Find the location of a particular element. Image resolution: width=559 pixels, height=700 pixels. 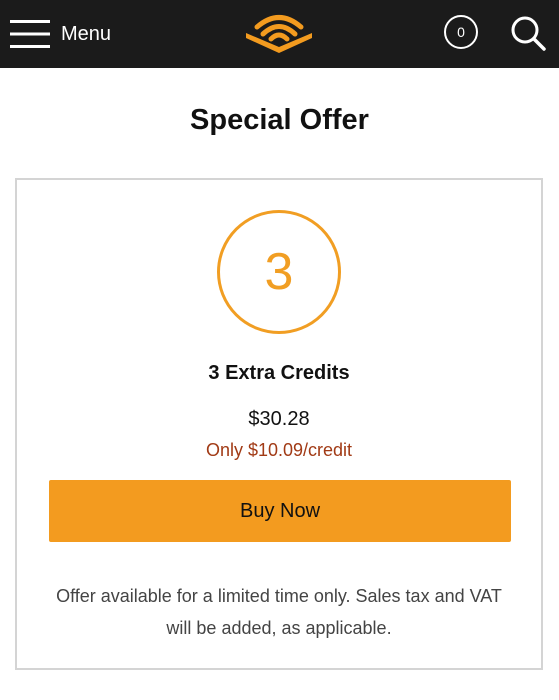

audible-logo is located at coordinates (279, 33).